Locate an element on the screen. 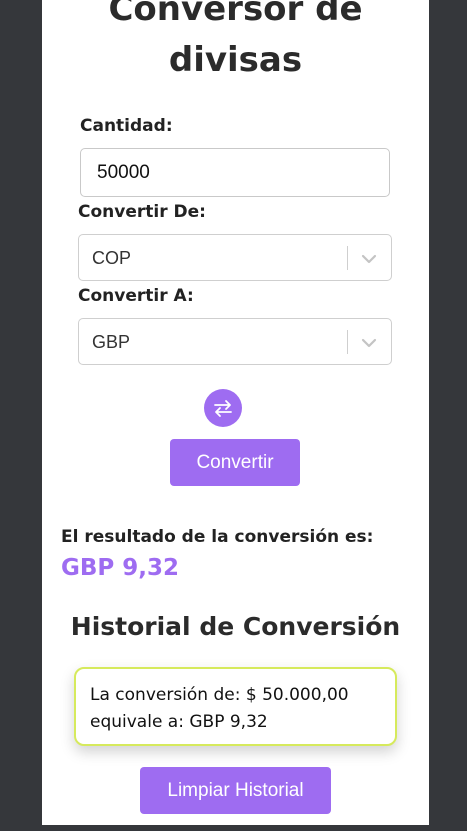 This screenshot has width=467, height=831. result-value: GBP 9,32 is located at coordinates (120, 568).